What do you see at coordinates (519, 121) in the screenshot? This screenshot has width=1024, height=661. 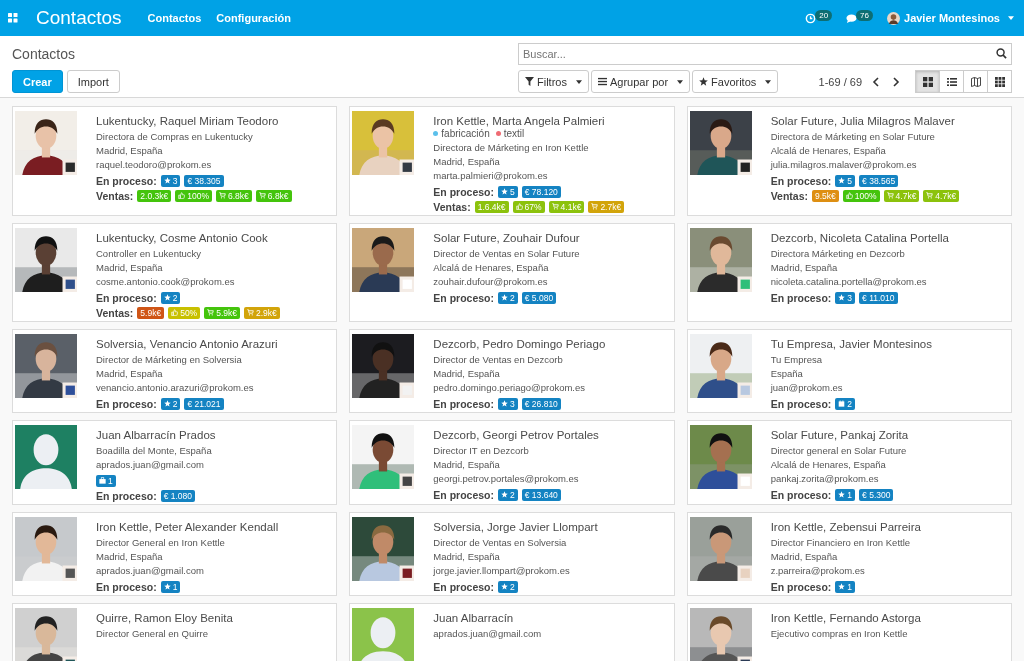 I see `contact-name: Iron Kettle, Marta Angela Palmieri` at bounding box center [519, 121].